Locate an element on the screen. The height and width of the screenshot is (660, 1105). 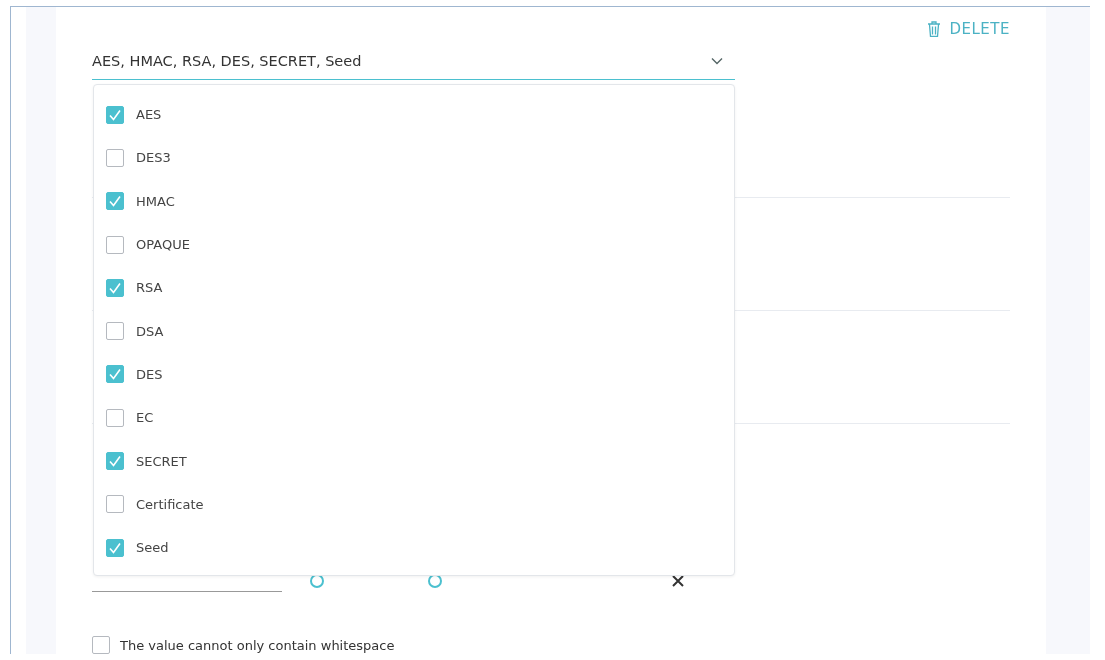
option-label: DSA is located at coordinates (150, 331).